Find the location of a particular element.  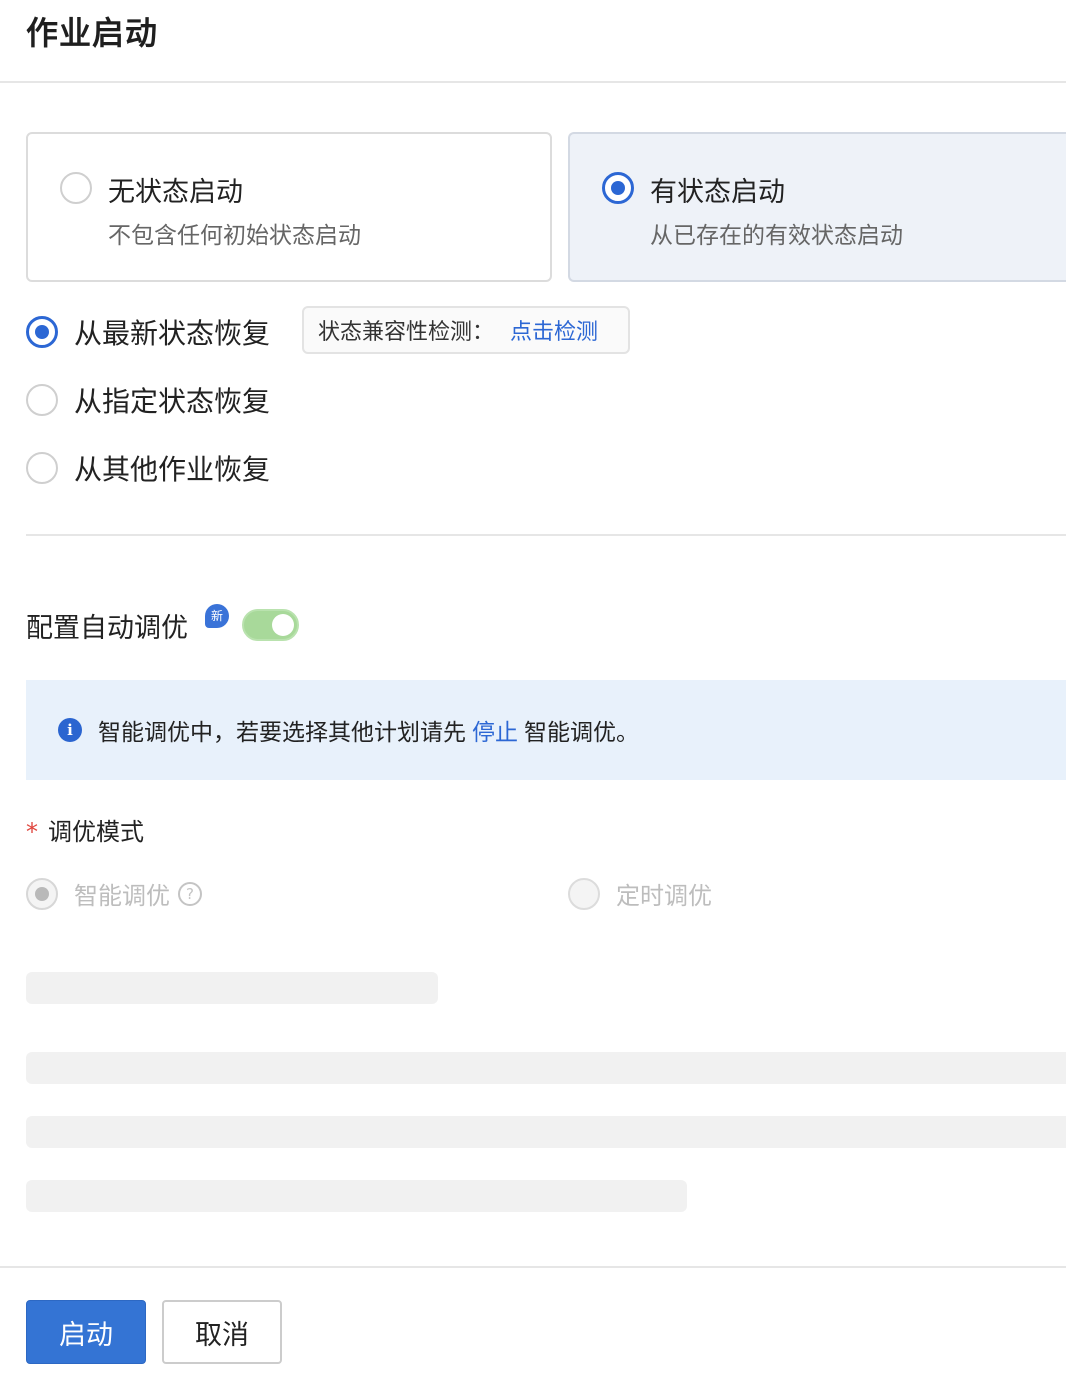

footer-divider is located at coordinates (533, 1267).